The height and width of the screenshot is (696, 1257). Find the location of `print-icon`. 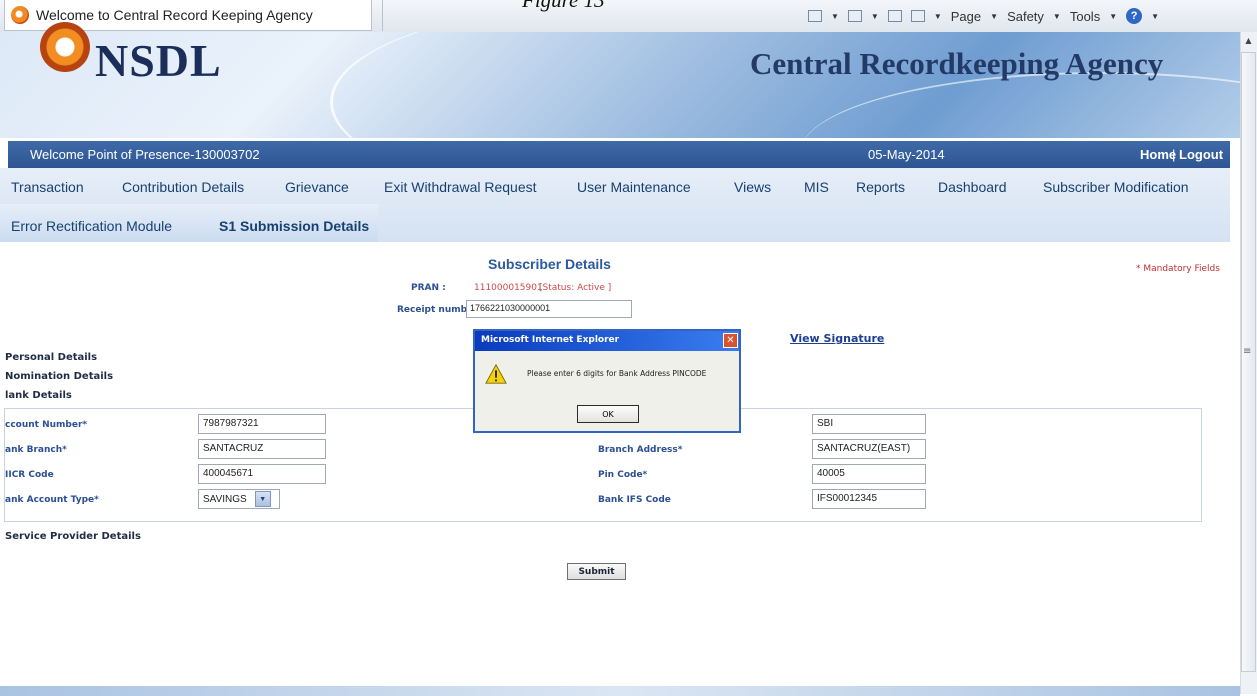

print-icon is located at coordinates (917, 16).